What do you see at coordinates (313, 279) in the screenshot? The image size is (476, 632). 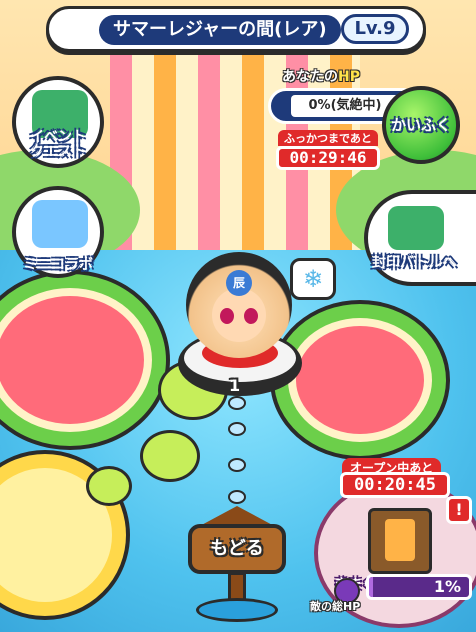 I see `ice-speech-bubble-icon: ❄` at bounding box center [313, 279].